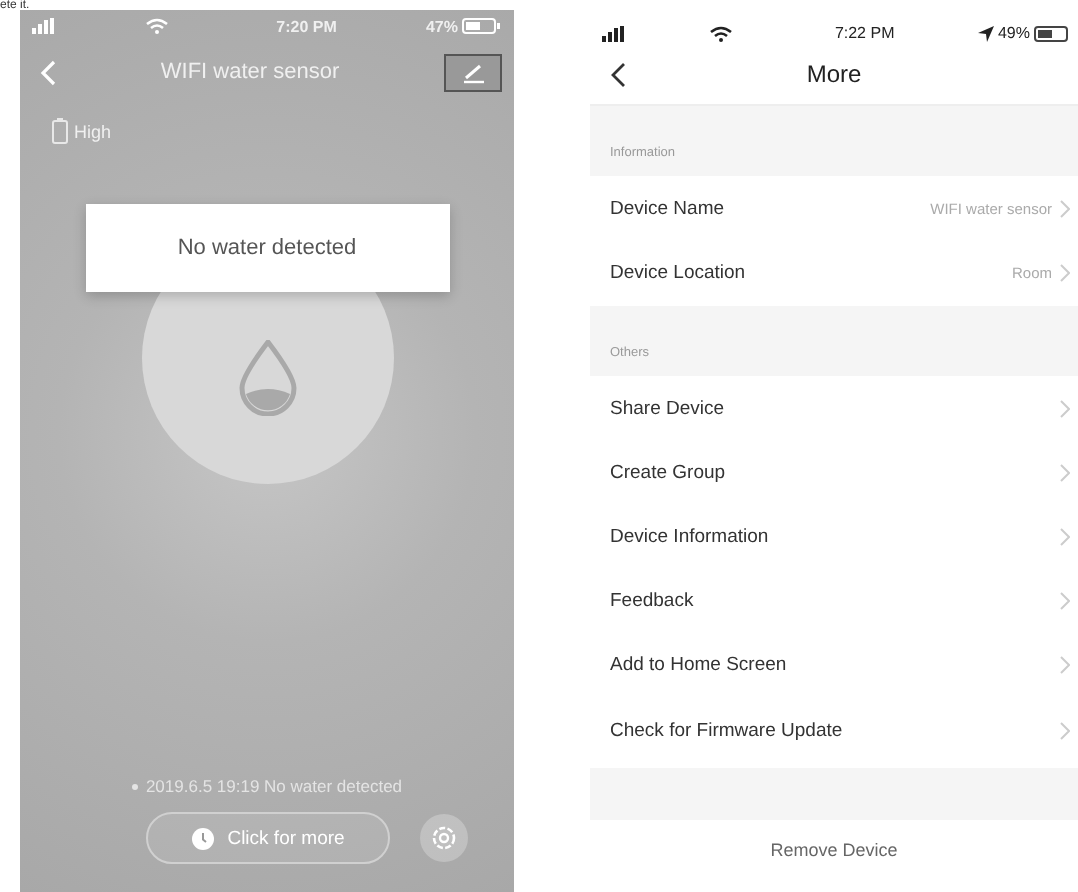 The height and width of the screenshot is (892, 1078). What do you see at coordinates (864, 33) in the screenshot?
I see `status-time: 7:22 PM` at bounding box center [864, 33].